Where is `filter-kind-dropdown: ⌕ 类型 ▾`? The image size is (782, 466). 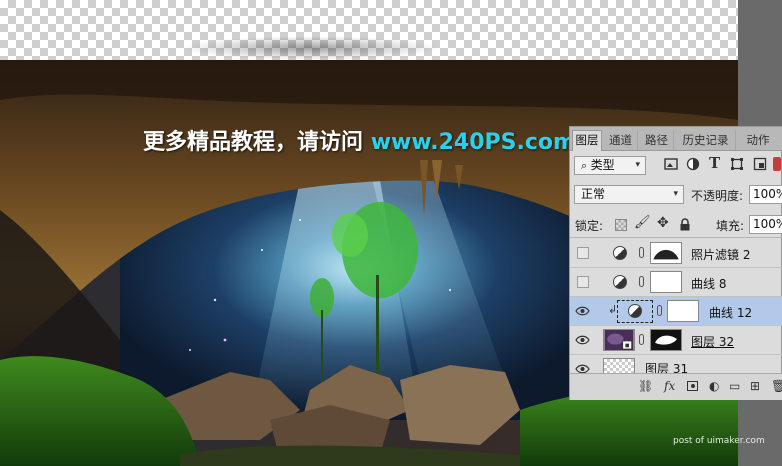 filter-kind-dropdown: ⌕ 类型 ▾ is located at coordinates (610, 165).